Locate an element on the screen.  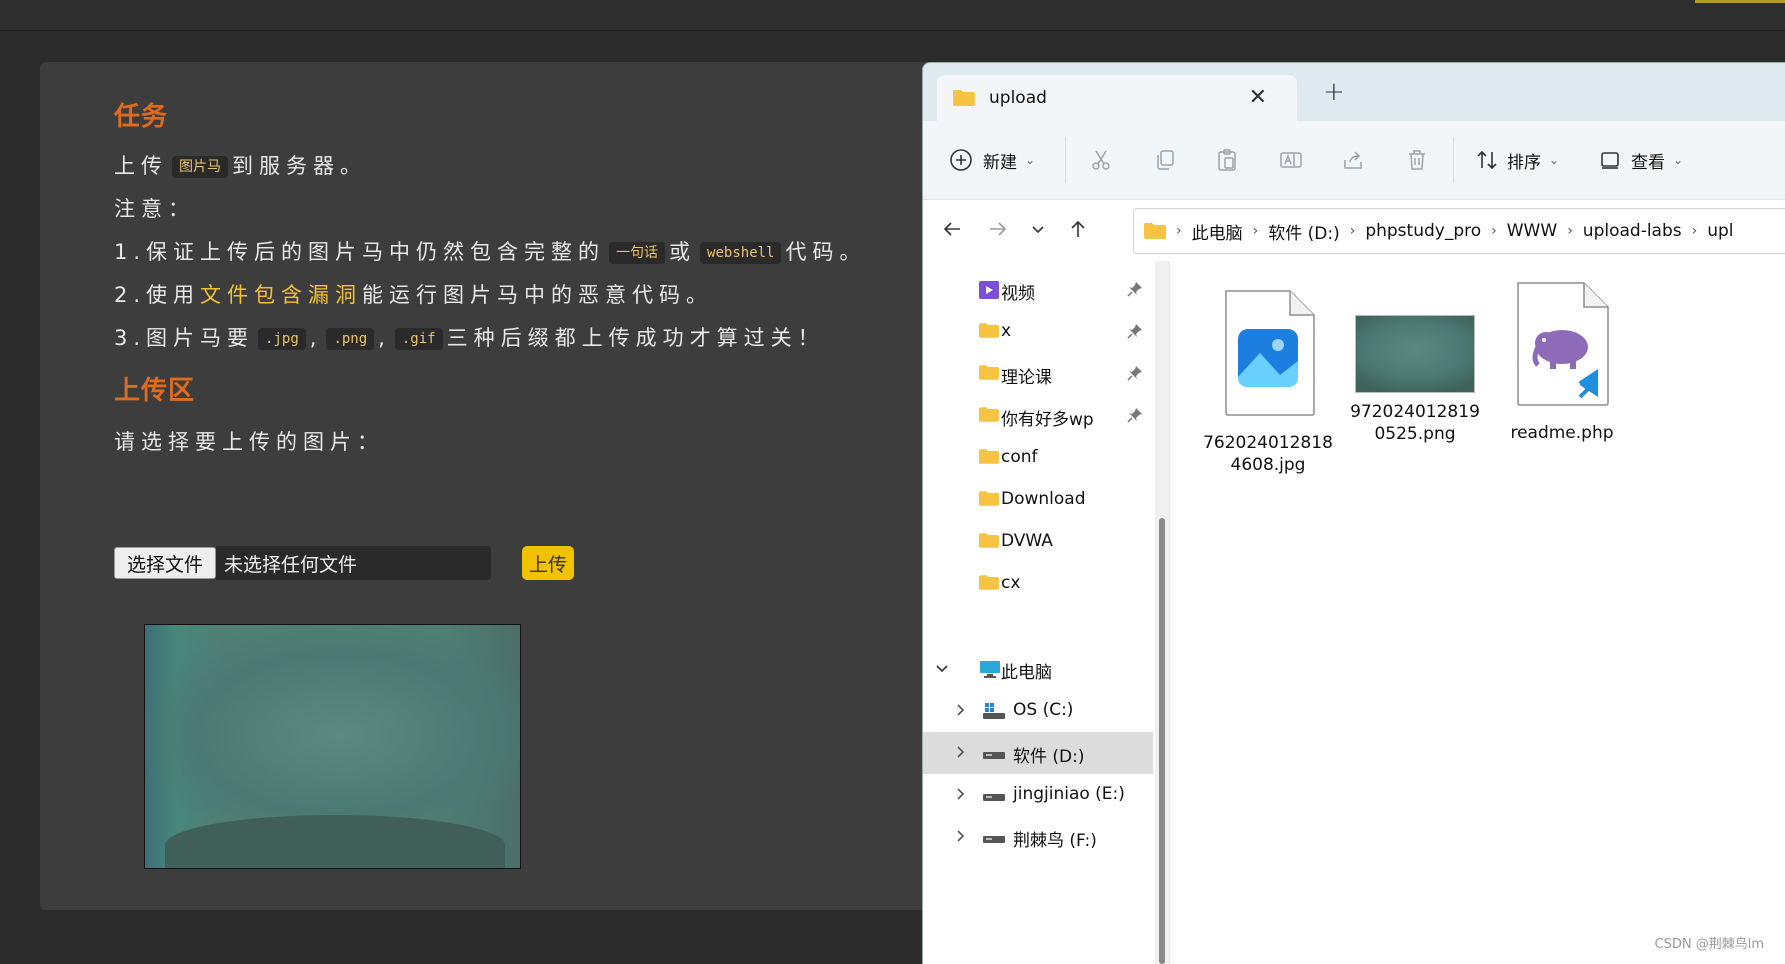
upload-heading: 上传区 is located at coordinates (155, 391).